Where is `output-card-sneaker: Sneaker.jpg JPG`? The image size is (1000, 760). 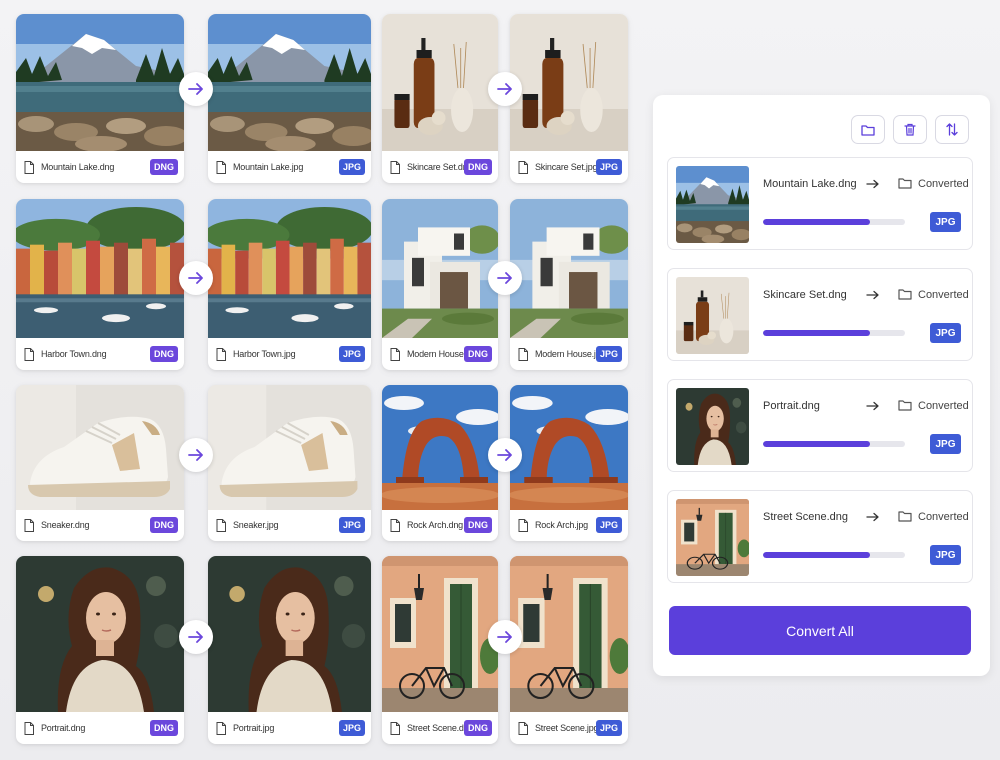 output-card-sneaker: Sneaker.jpg JPG is located at coordinates (289, 463).